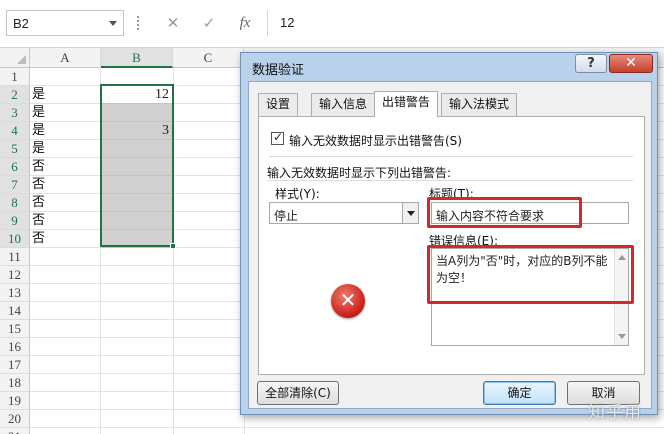 The width and height of the screenshot is (664, 434). What do you see at coordinates (591, 63) in the screenshot?
I see `help-button: ?` at bounding box center [591, 63].